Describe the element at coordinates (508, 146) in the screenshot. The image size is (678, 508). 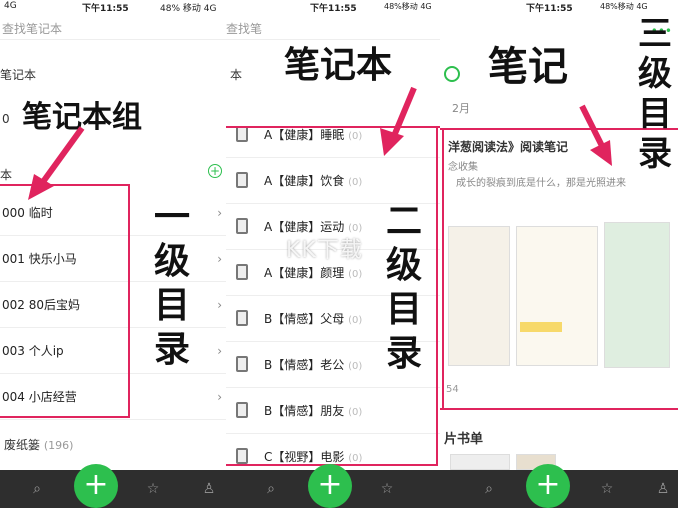
I see `note-title: 洋葱阅读法》阅读笔记` at that location.